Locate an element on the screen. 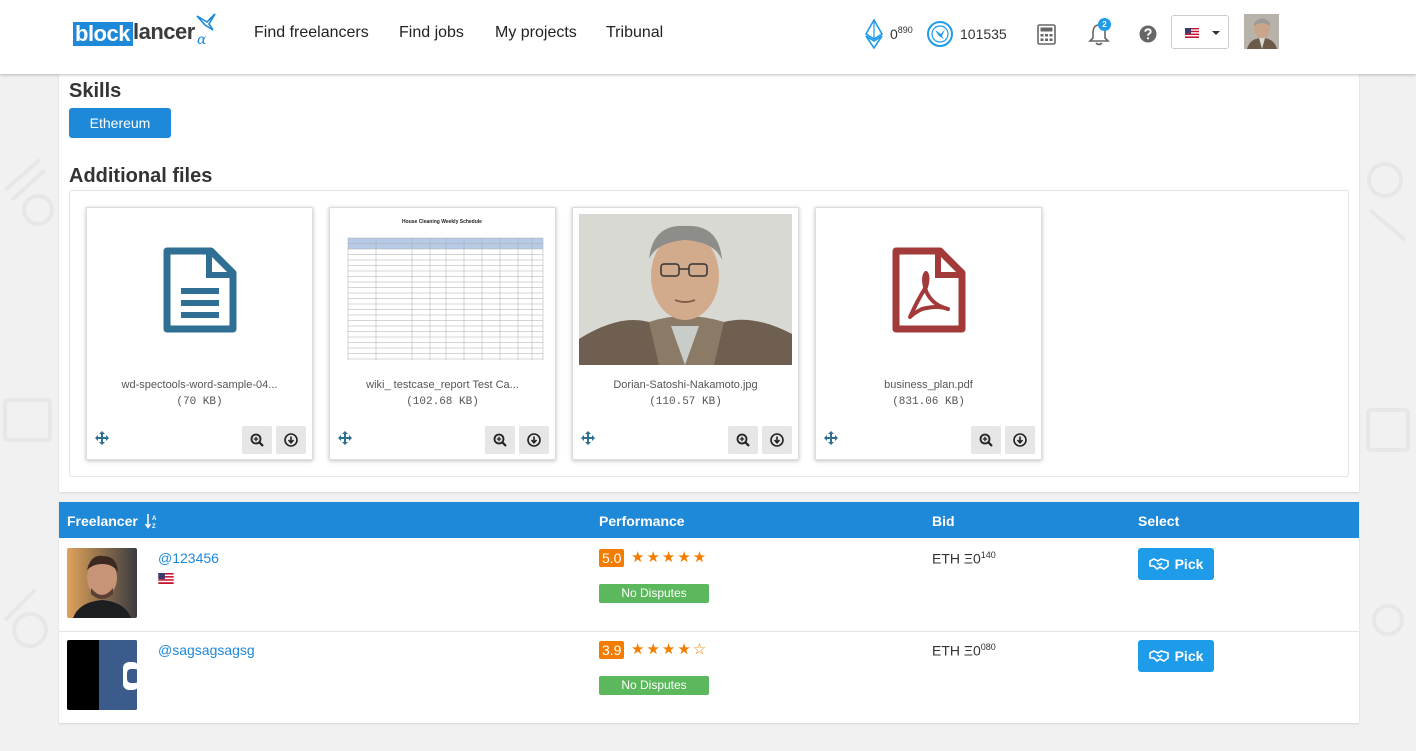 The image size is (1416, 751). chevron-down-icon is located at coordinates (1216, 33).